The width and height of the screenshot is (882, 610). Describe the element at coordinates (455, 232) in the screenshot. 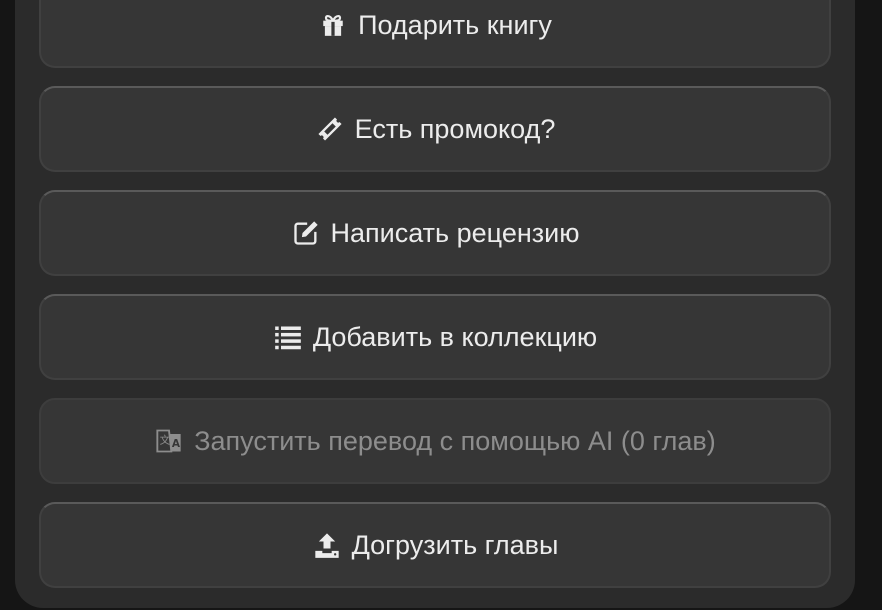

I see `write-review-label: Написать рецензию` at that location.